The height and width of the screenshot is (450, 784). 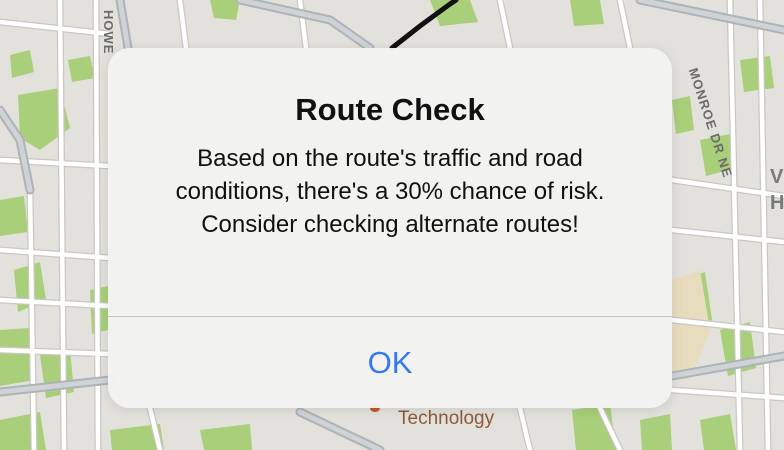 I want to click on poi-label: Technology, so click(x=446, y=419).